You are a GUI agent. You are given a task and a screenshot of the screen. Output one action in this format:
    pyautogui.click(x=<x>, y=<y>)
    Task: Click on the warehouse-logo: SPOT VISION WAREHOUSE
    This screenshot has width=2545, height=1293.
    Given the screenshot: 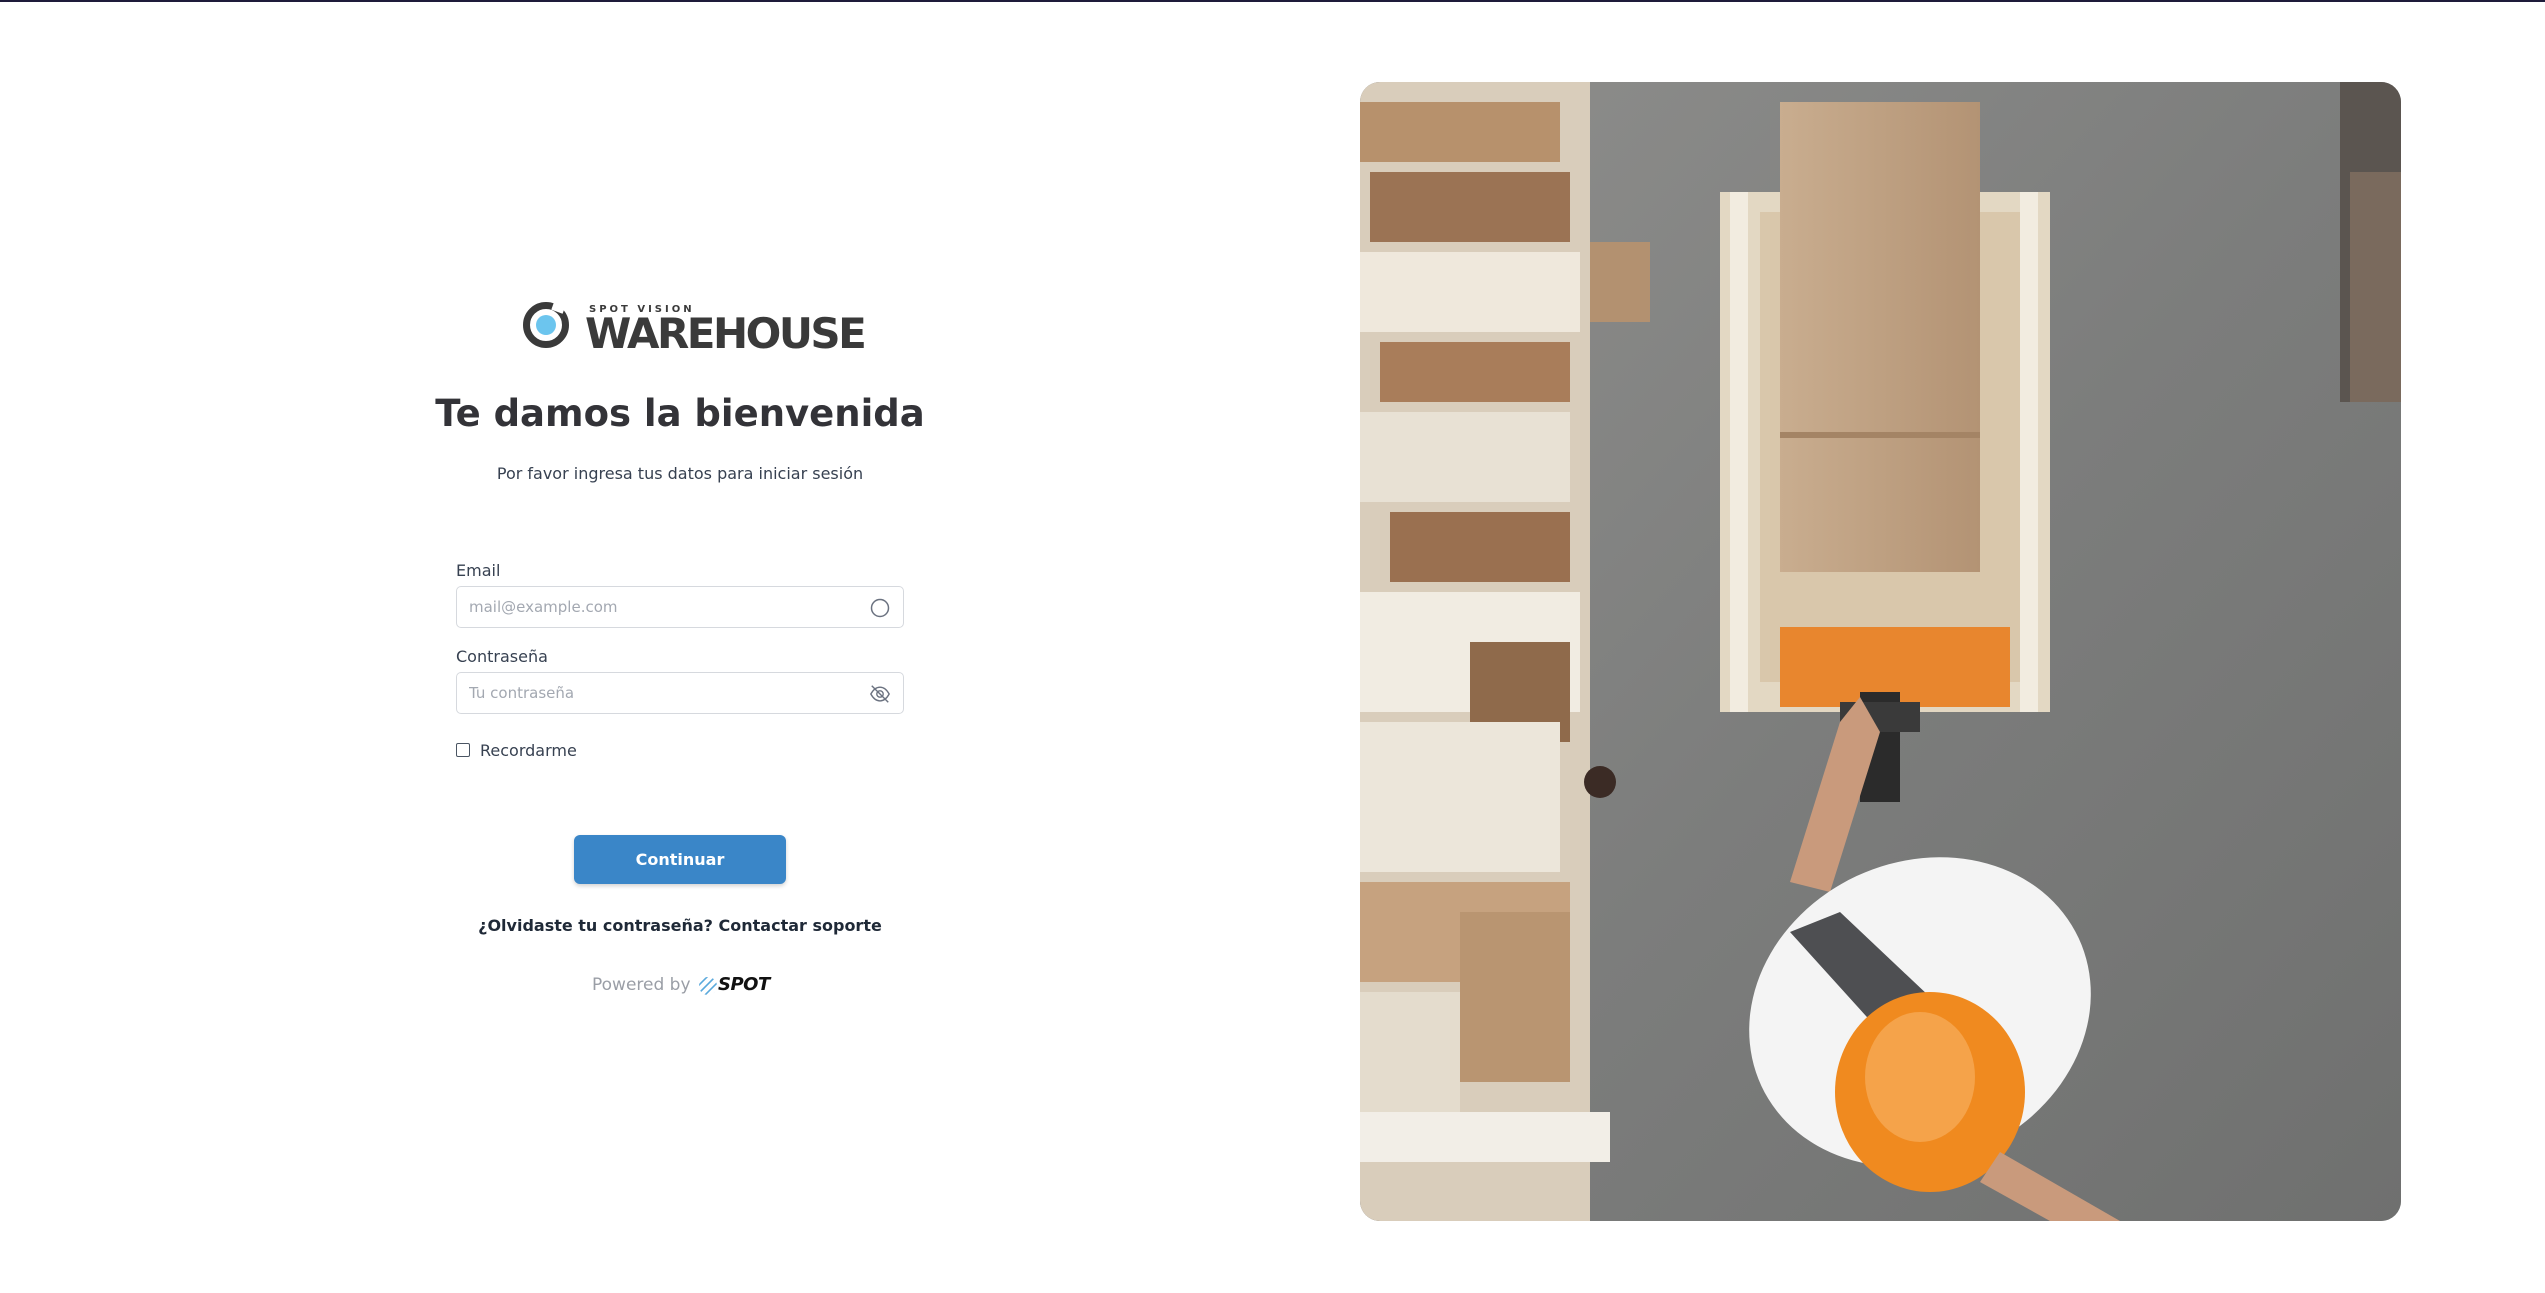 What is the action you would take?
    pyautogui.click(x=695, y=330)
    